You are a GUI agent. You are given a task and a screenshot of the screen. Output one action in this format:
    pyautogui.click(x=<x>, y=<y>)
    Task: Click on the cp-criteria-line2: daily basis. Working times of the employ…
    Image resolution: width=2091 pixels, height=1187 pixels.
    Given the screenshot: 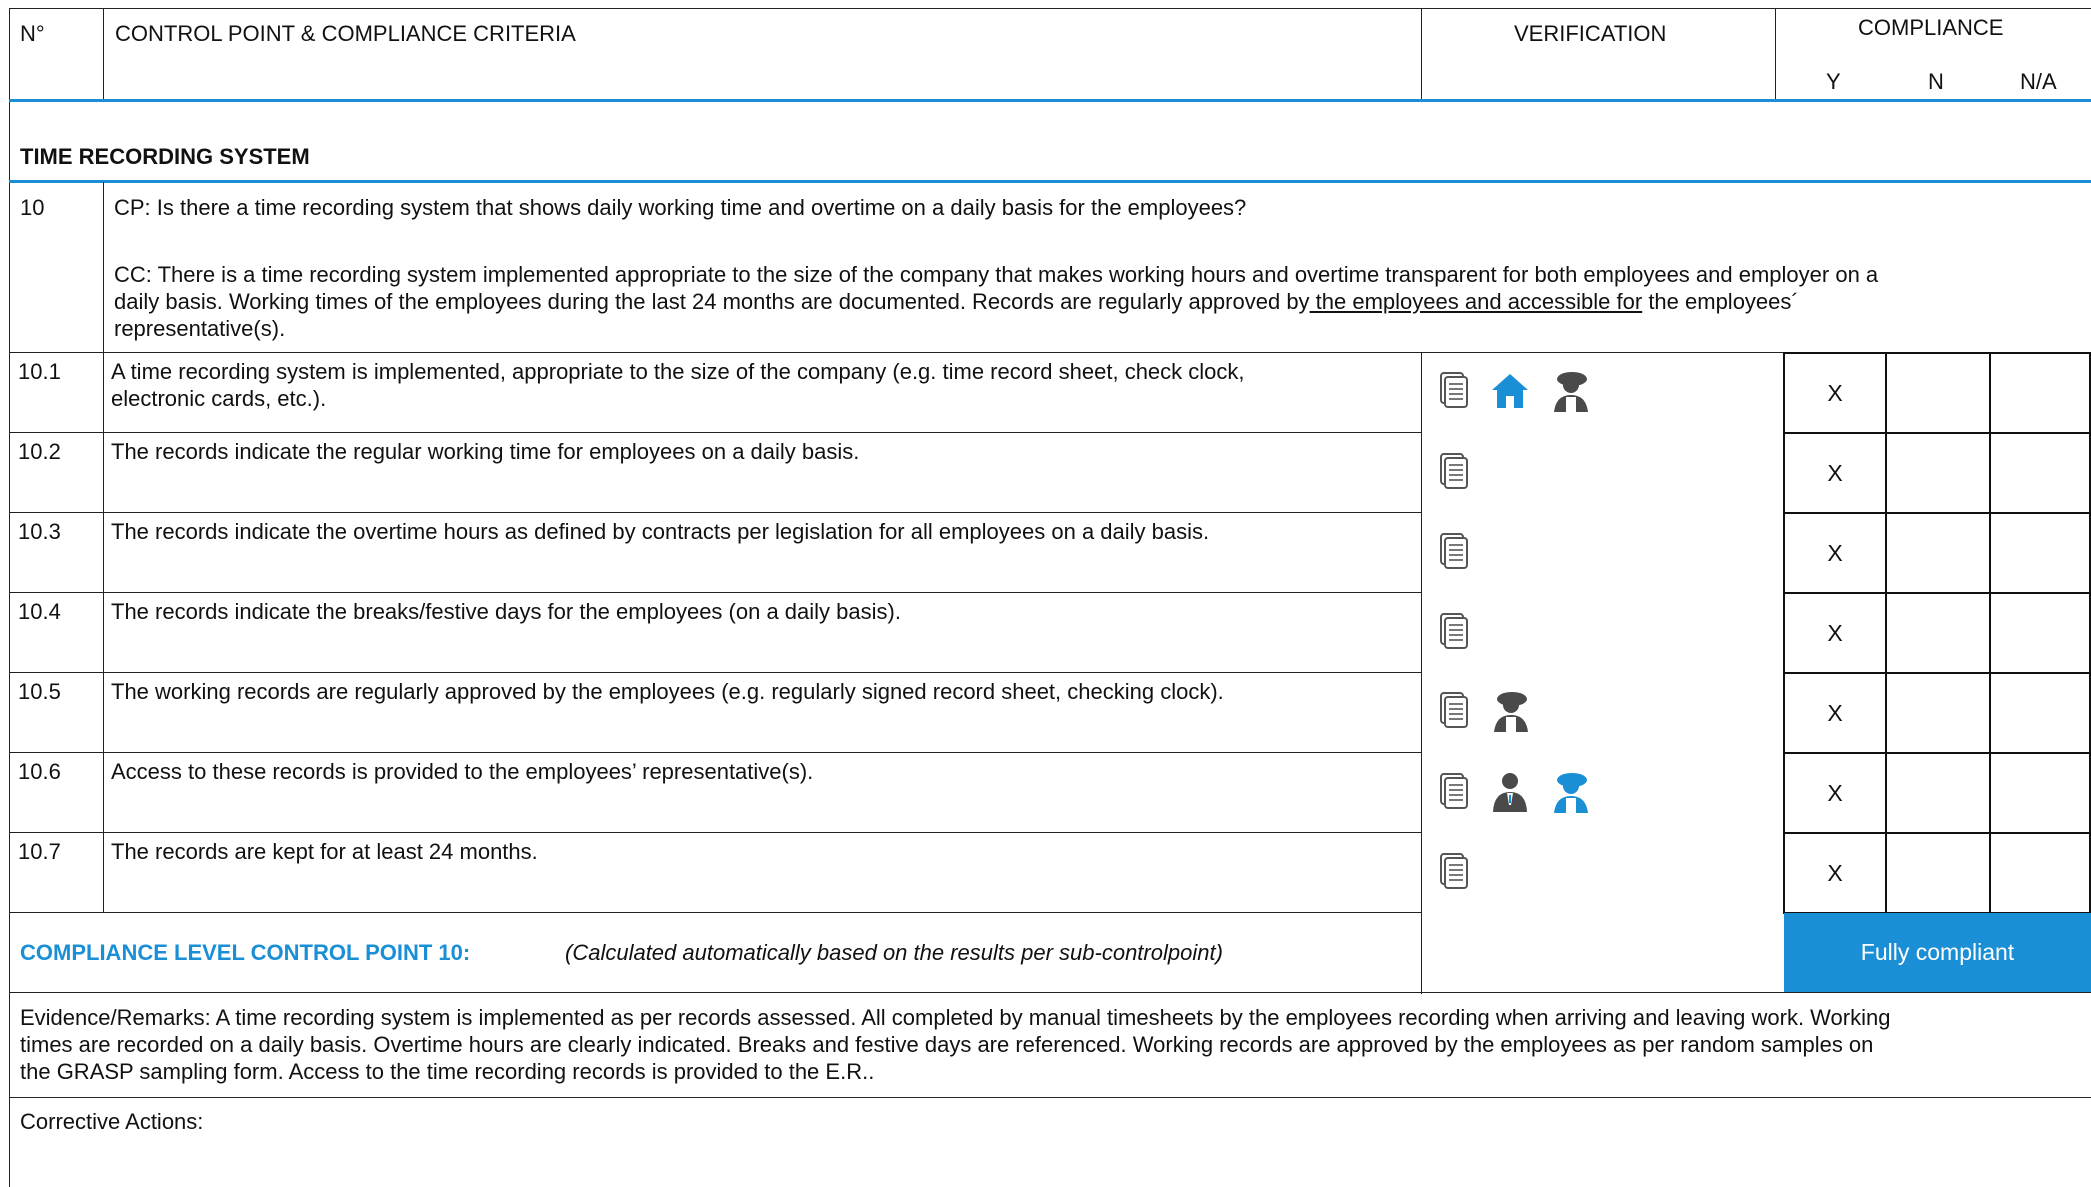 What is the action you would take?
    pyautogui.click(x=956, y=301)
    